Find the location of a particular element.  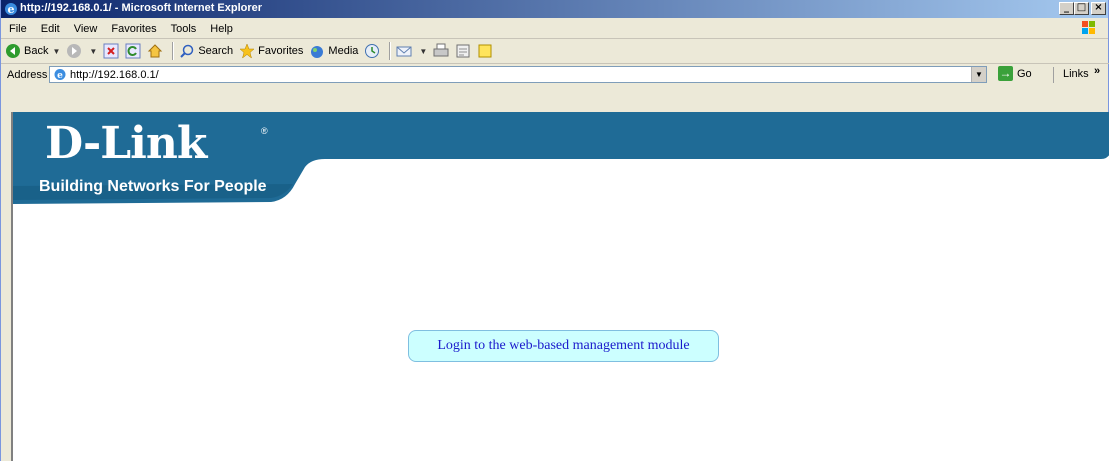

menu-help: Help is located at coordinates (221, 29).